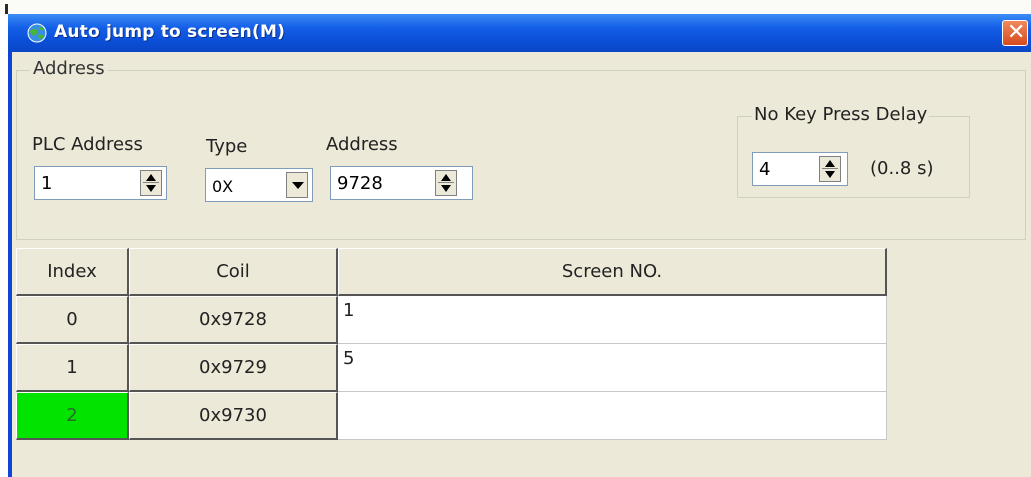 The image size is (1031, 477). I want to click on address-spinbox: 9728, so click(401, 183).